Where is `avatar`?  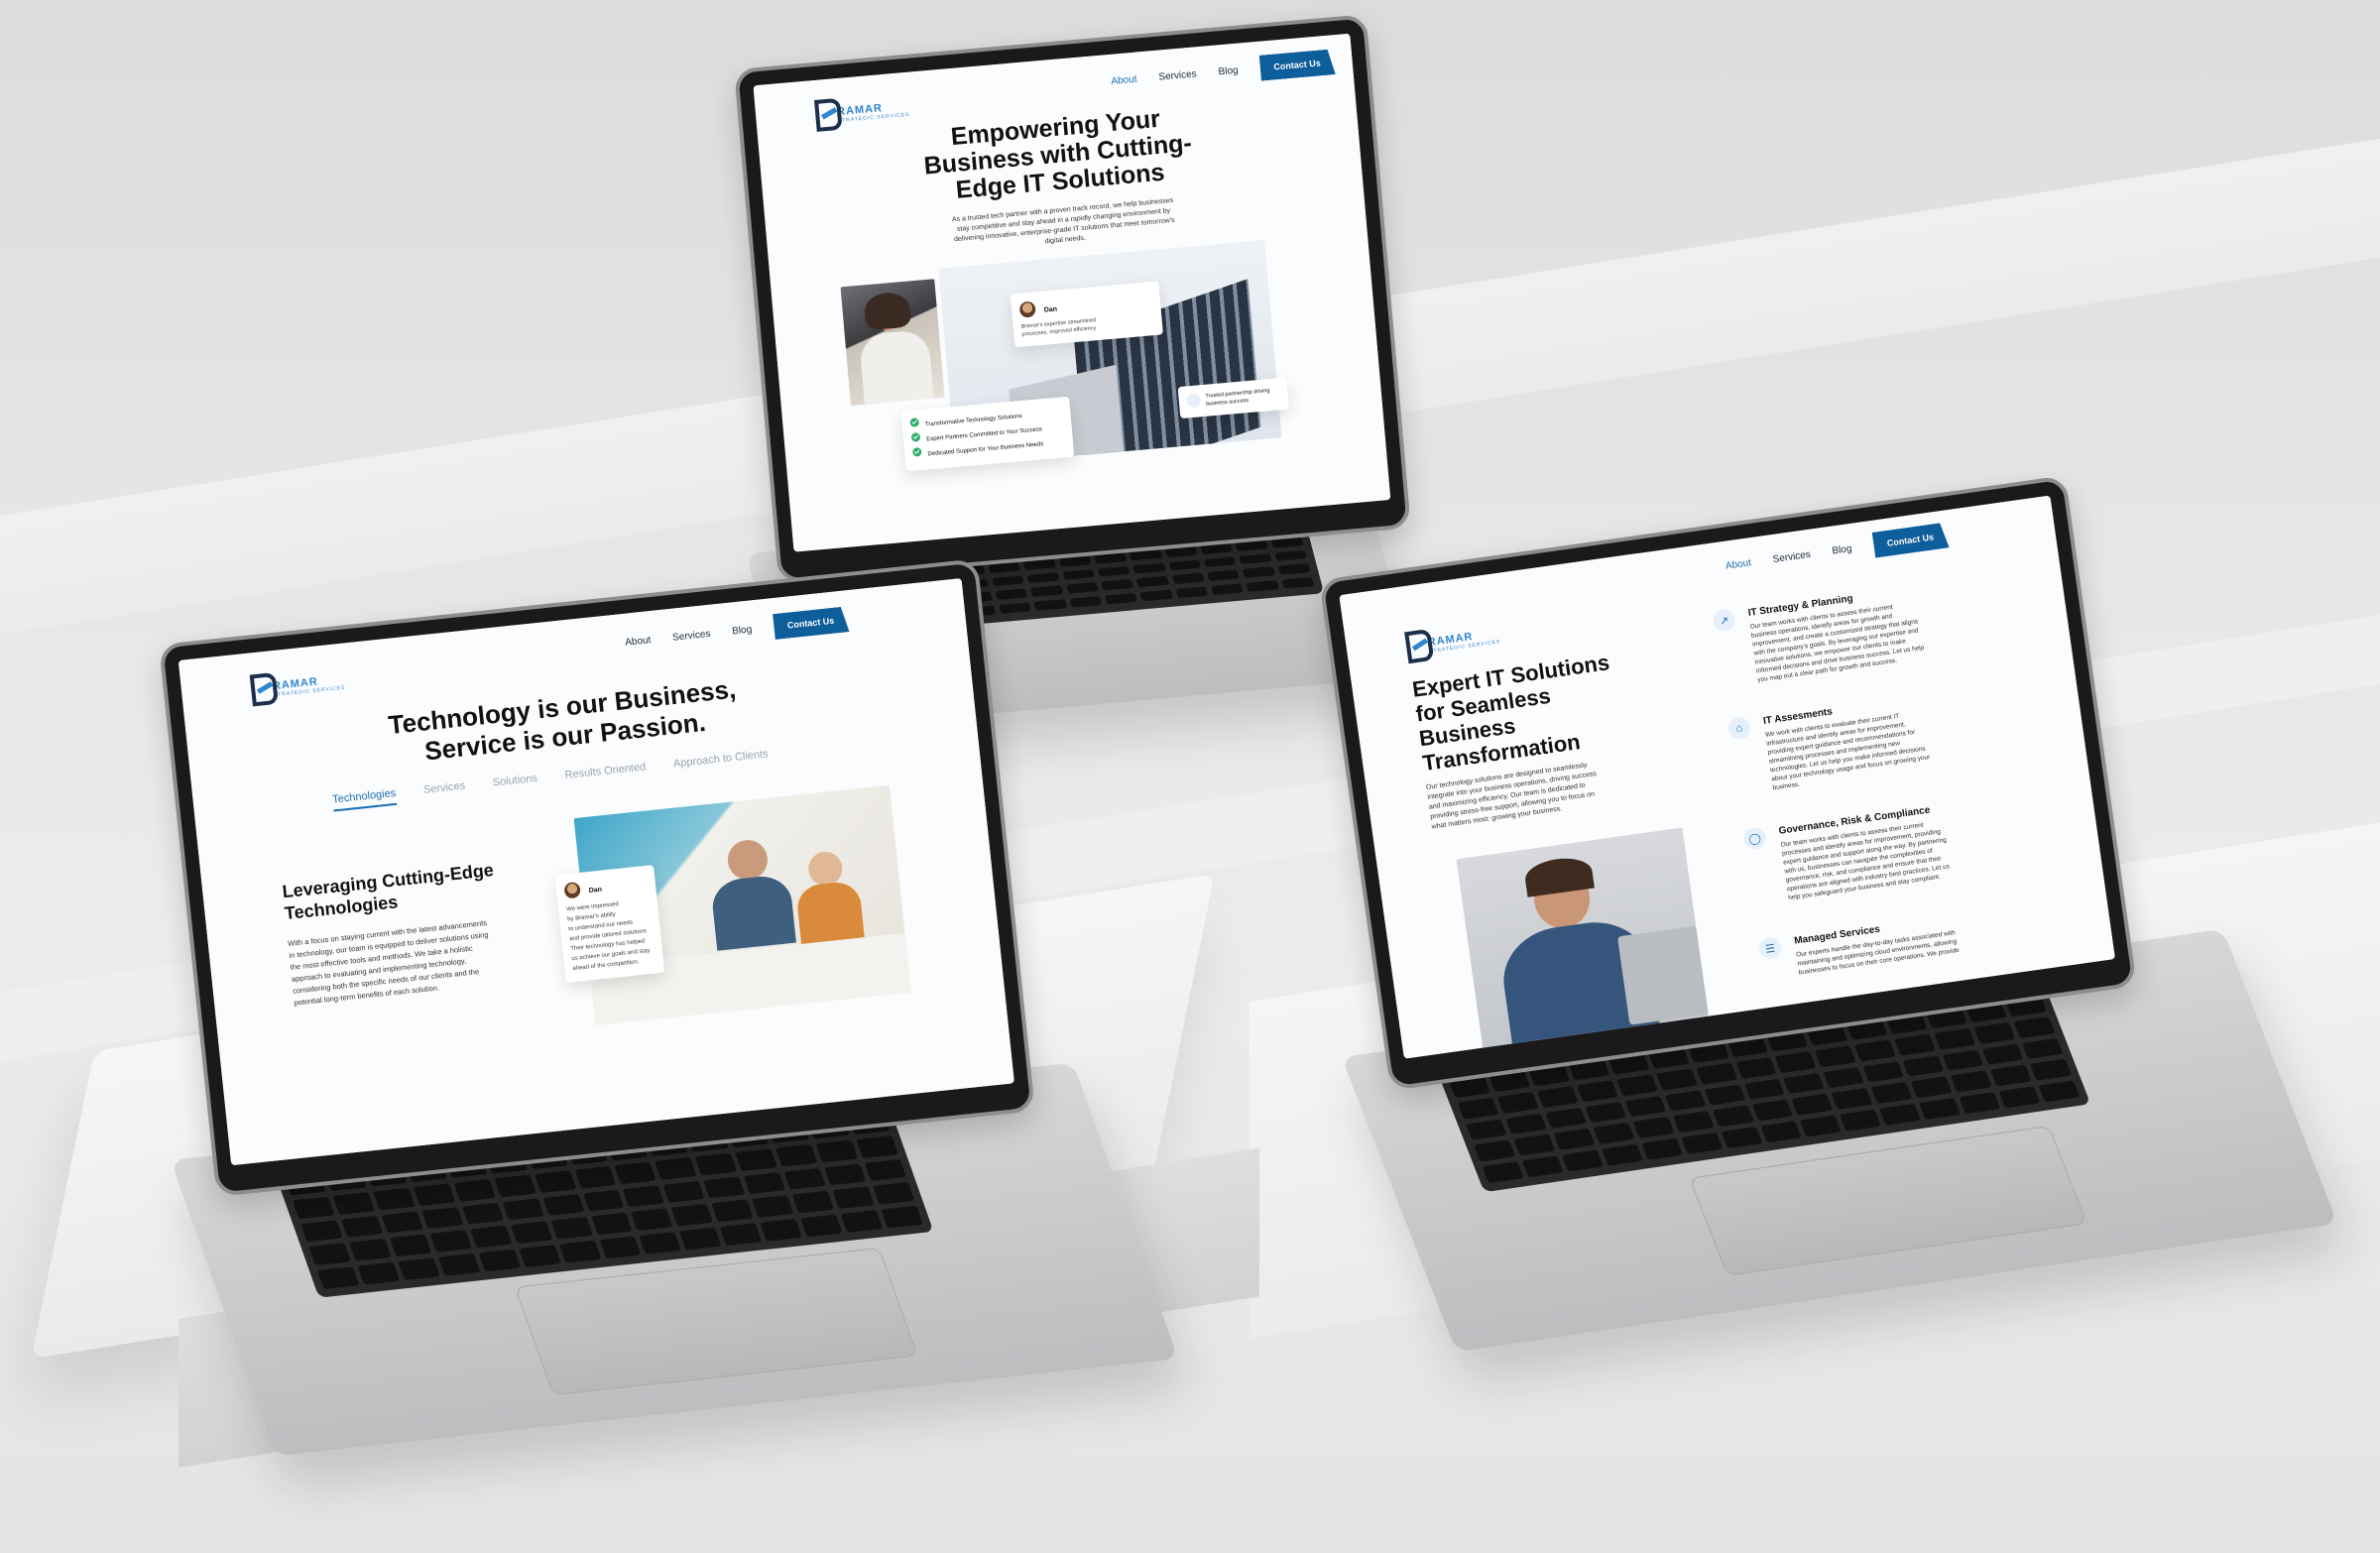
avatar is located at coordinates (572, 890).